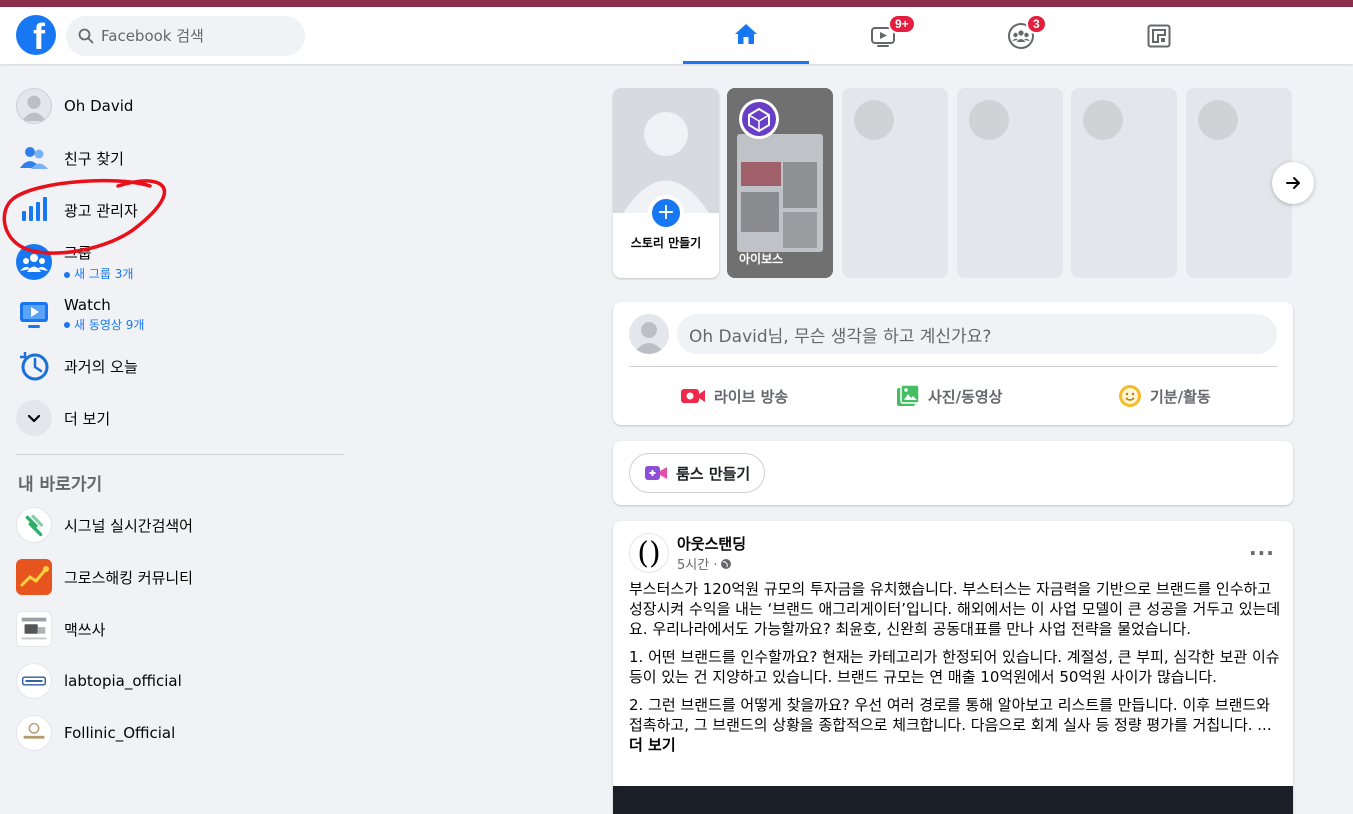  I want to click on sidebar-item-label: 친구 찾기, so click(94, 158).